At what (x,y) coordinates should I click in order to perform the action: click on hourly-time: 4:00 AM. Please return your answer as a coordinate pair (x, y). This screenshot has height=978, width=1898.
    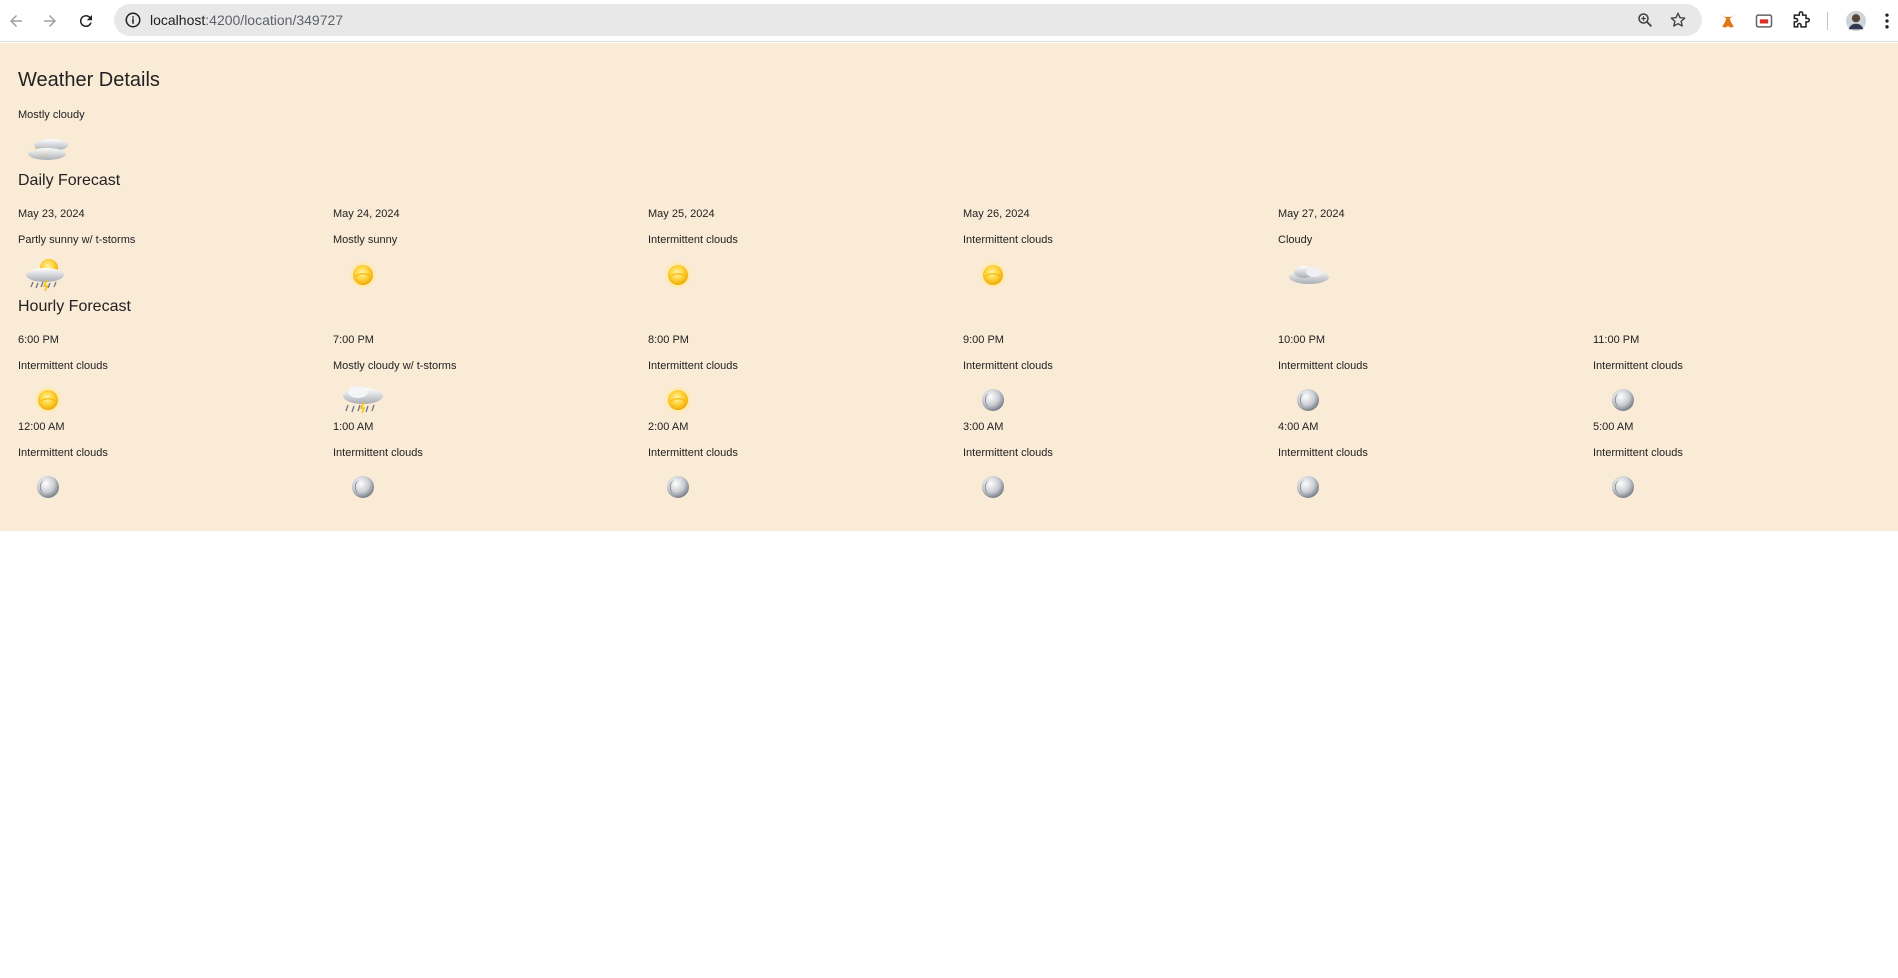
    Looking at the image, I should click on (1298, 427).